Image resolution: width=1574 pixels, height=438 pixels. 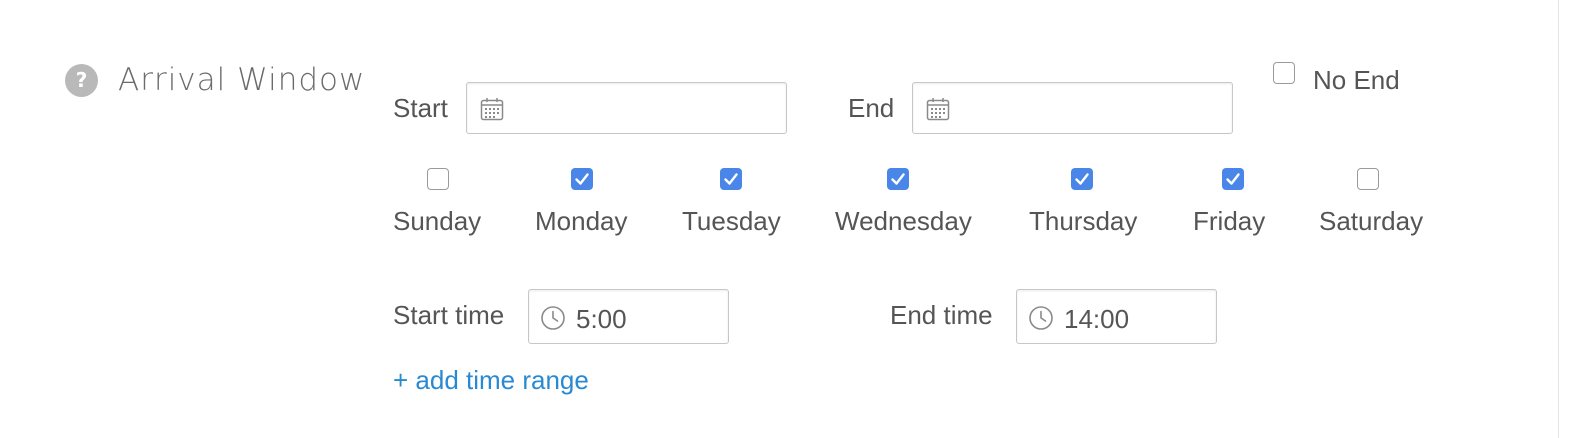 What do you see at coordinates (1097, 319) in the screenshot?
I see `end-time-value: 14:00` at bounding box center [1097, 319].